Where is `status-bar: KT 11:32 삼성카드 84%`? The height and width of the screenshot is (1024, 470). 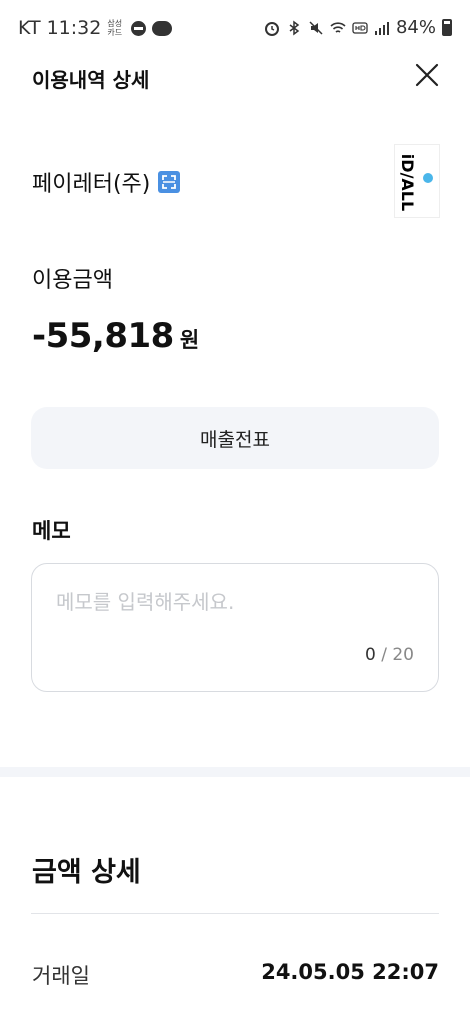
status-bar: KT 11:32 삼성카드 84% is located at coordinates (235, 29).